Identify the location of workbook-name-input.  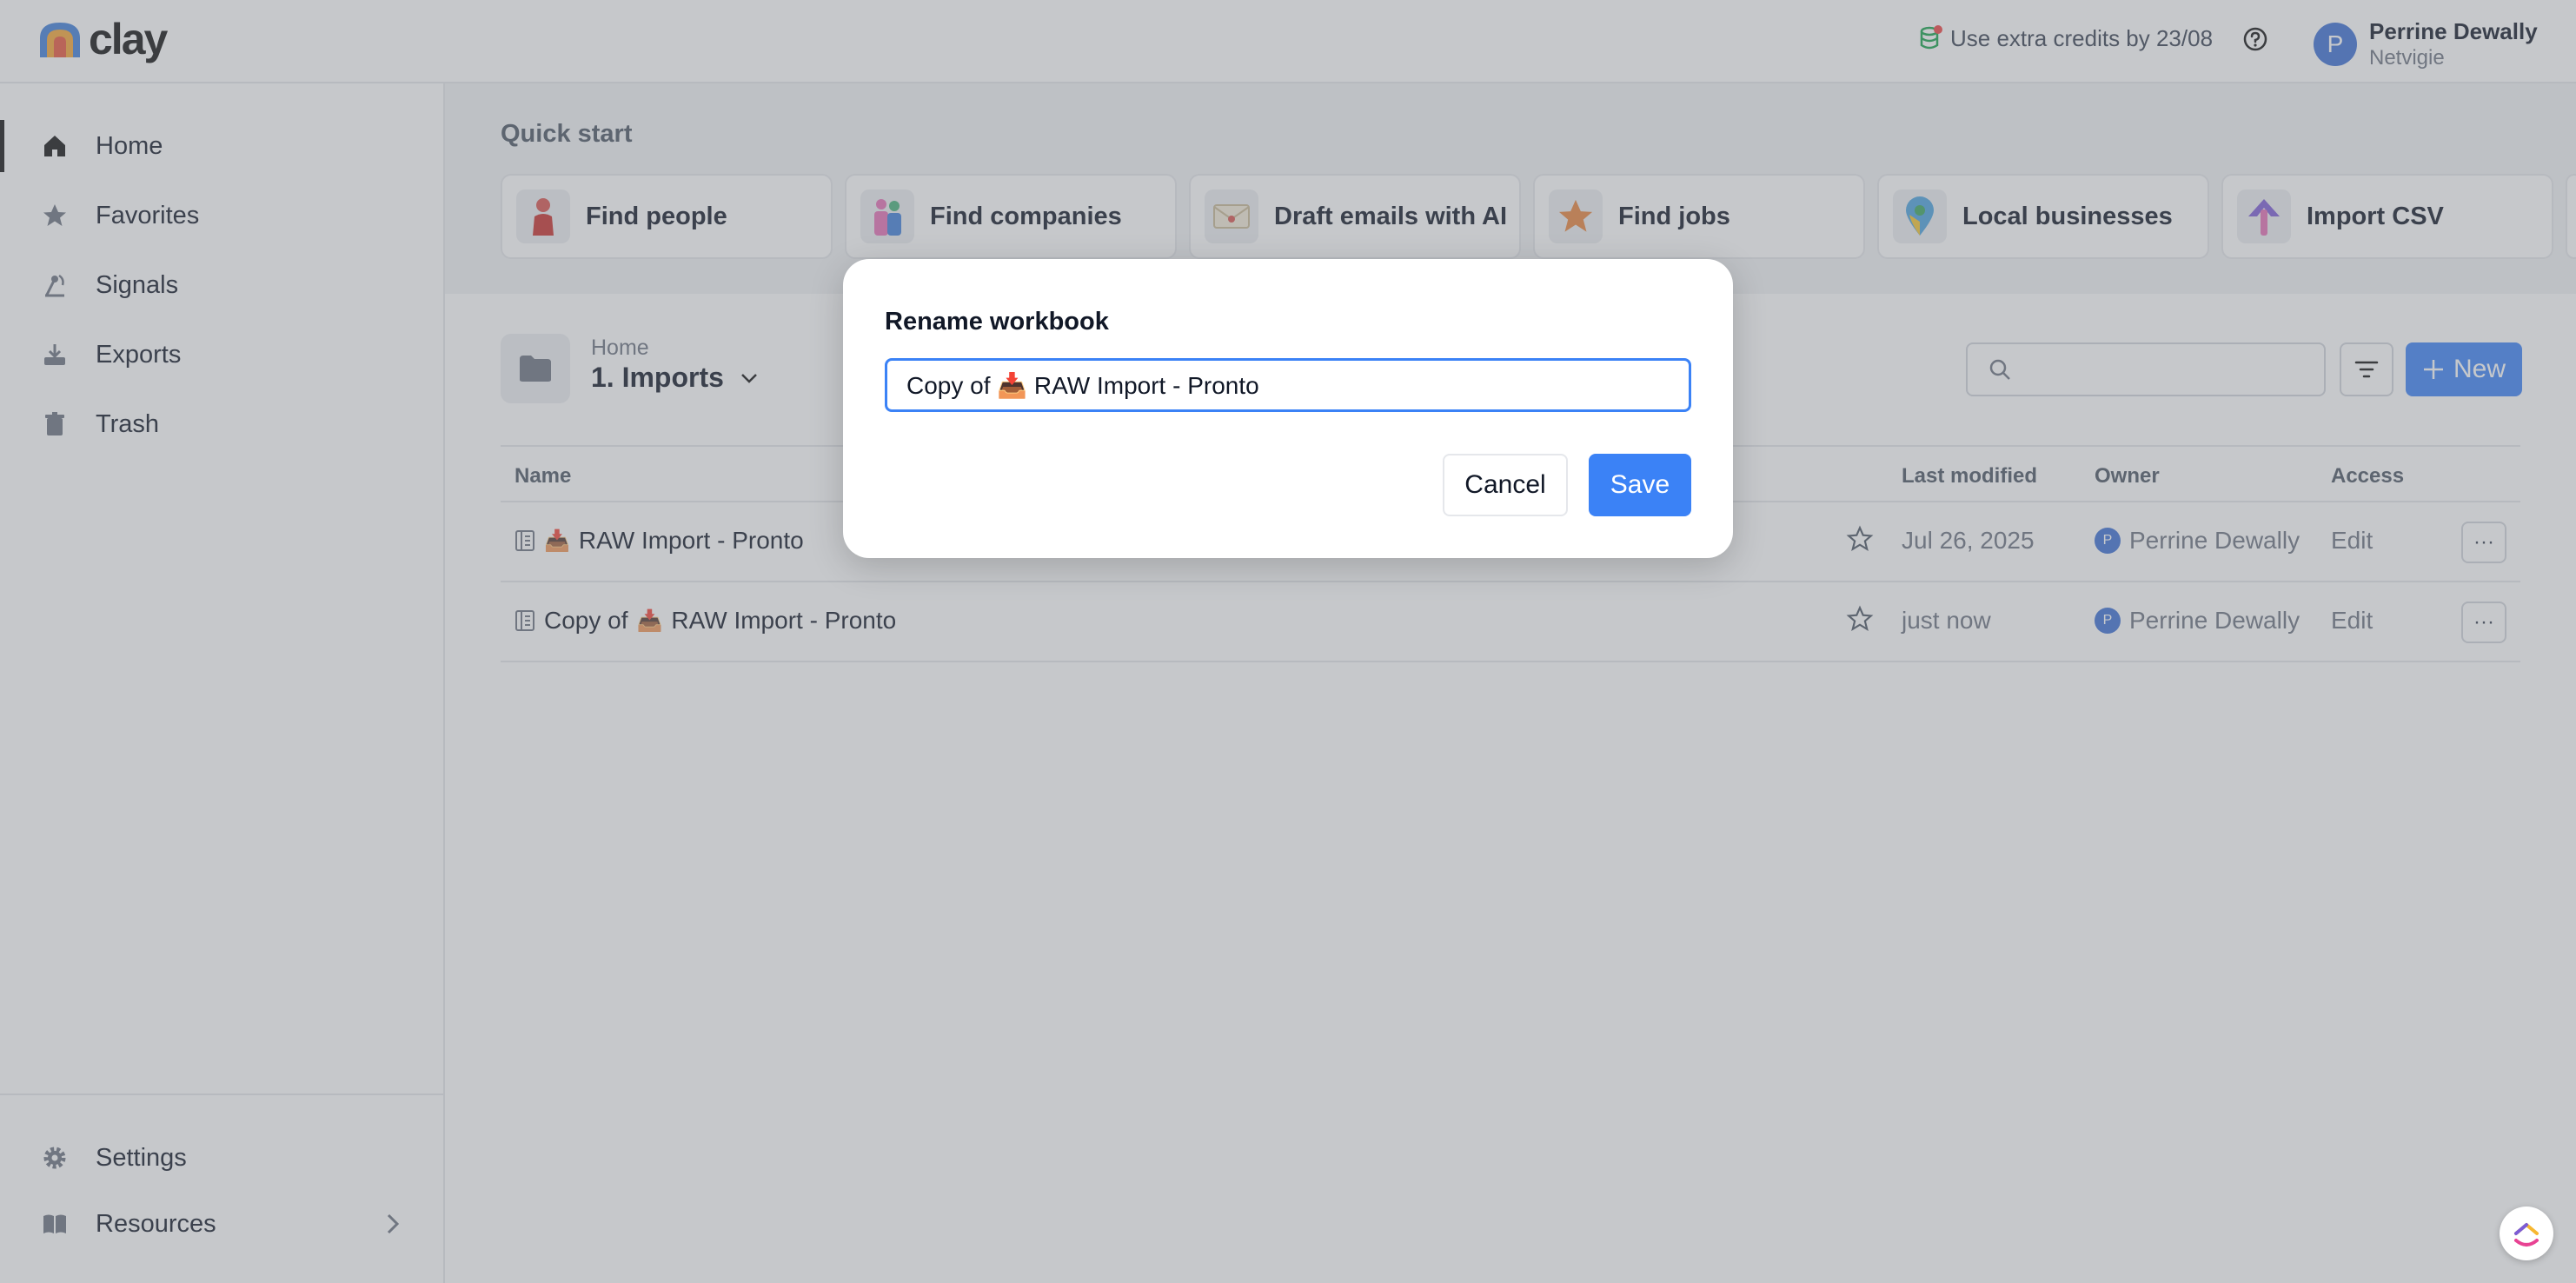
(1288, 385).